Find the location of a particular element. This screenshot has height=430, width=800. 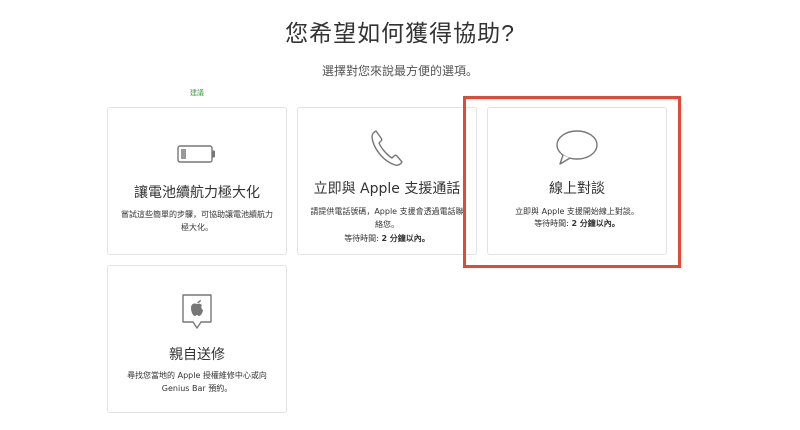

phone-icon is located at coordinates (387, 148).